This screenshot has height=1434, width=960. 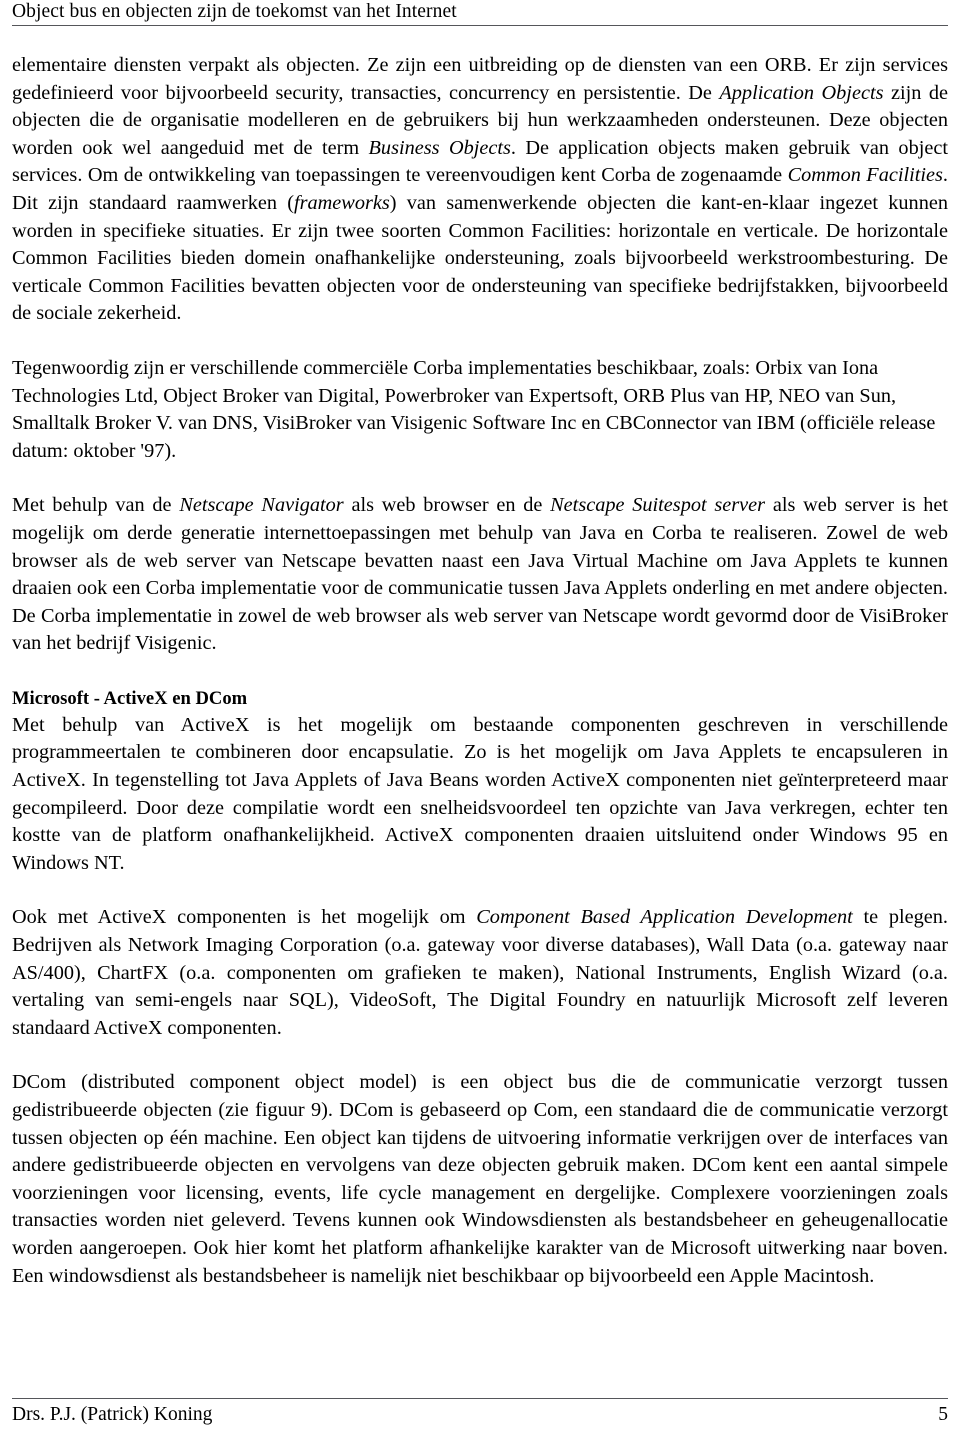 I want to click on text-run: Met behulp van de, so click(x=96, y=505).